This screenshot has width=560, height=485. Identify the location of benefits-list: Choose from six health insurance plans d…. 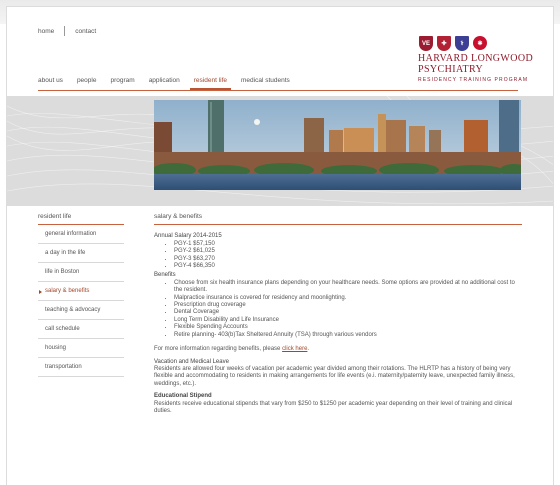
(338, 309).